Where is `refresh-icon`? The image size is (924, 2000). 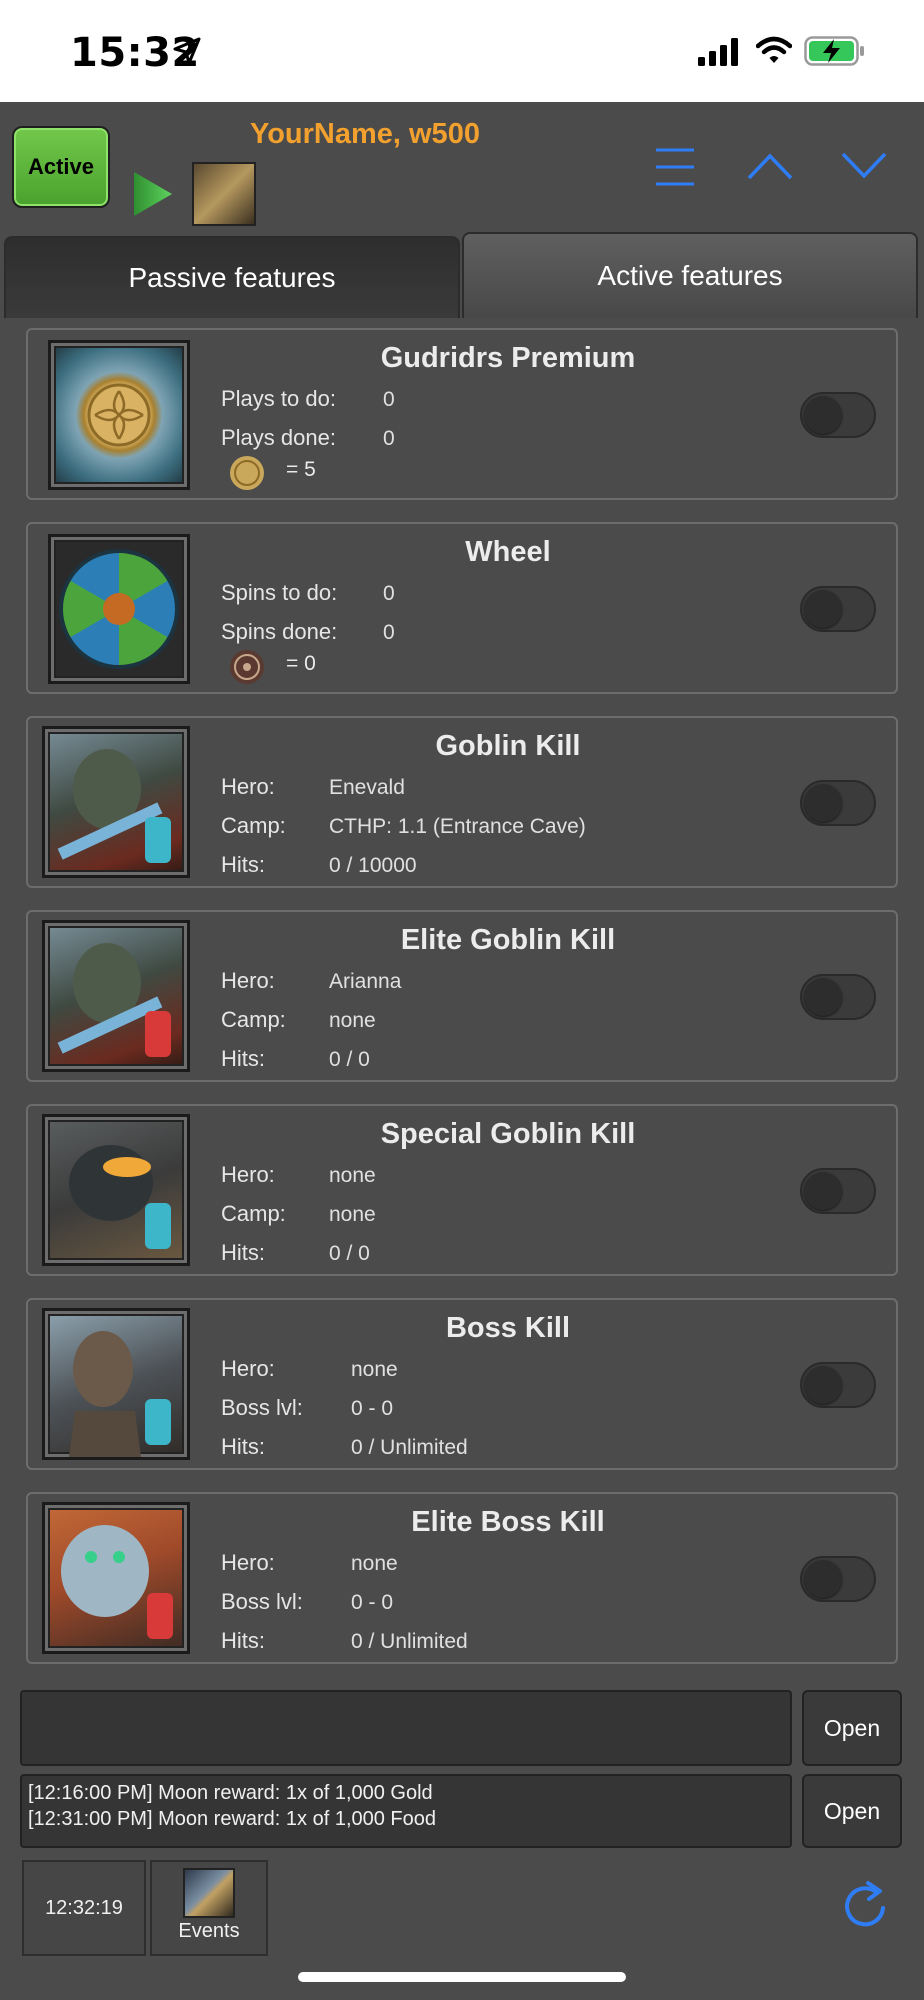
refresh-icon is located at coordinates (865, 1905).